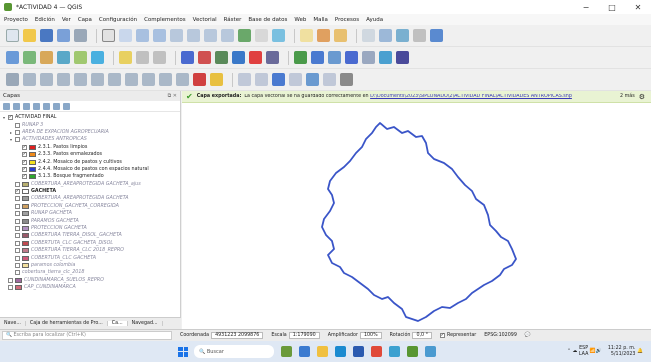 The image size is (651, 362). I want to click on windows-start-icon, so click(183, 351).